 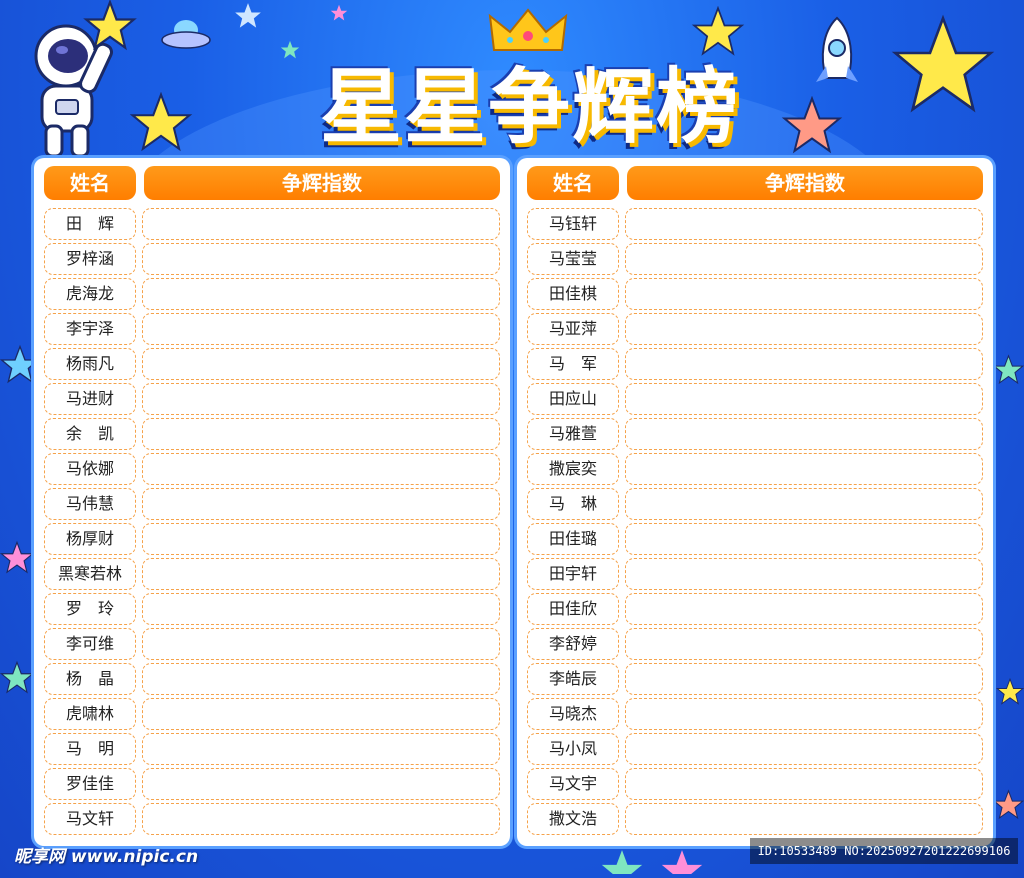 I want to click on name-cell: 杨厚财, so click(x=90, y=539).